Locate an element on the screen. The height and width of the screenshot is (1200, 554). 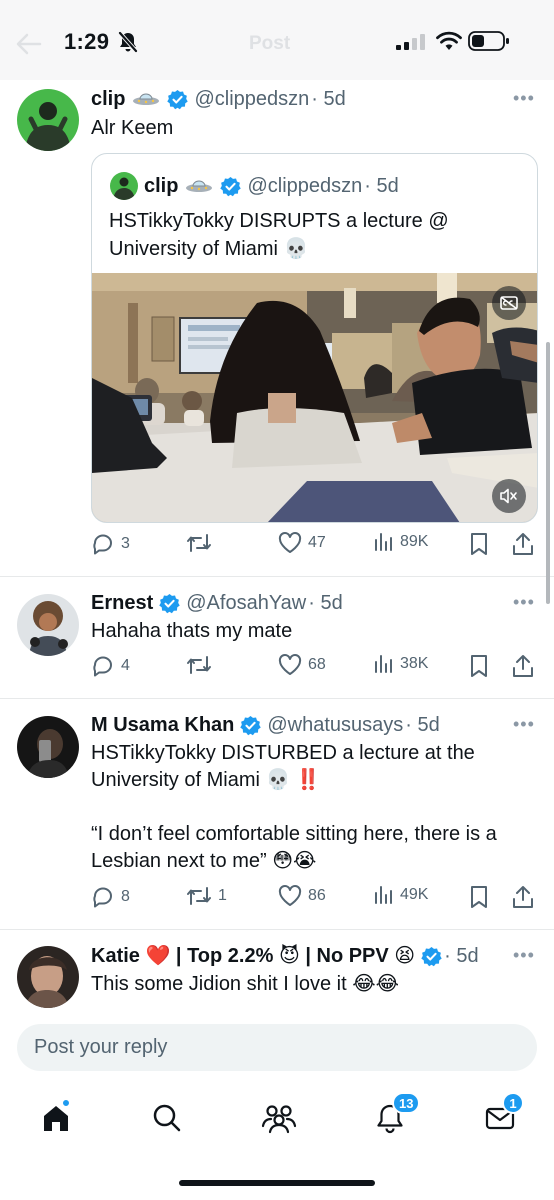
tweet-text: This some Jidion shit I love it 😂😂 is located at coordinates (245, 984).